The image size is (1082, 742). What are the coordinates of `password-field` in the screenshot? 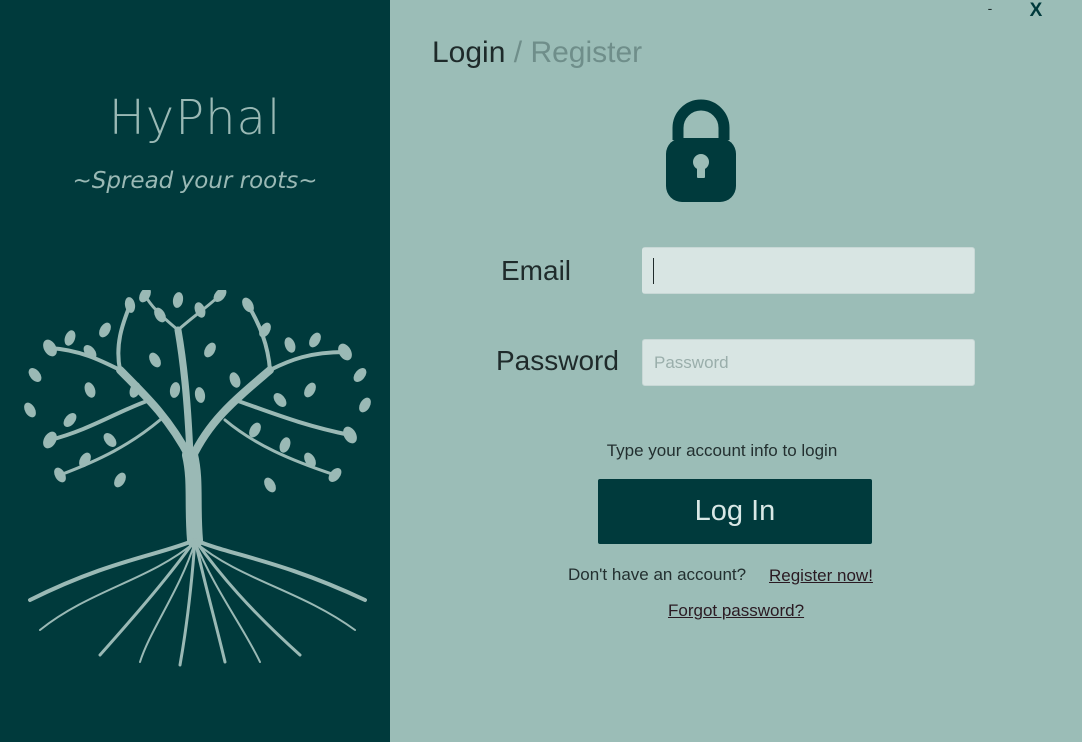 It's located at (808, 362).